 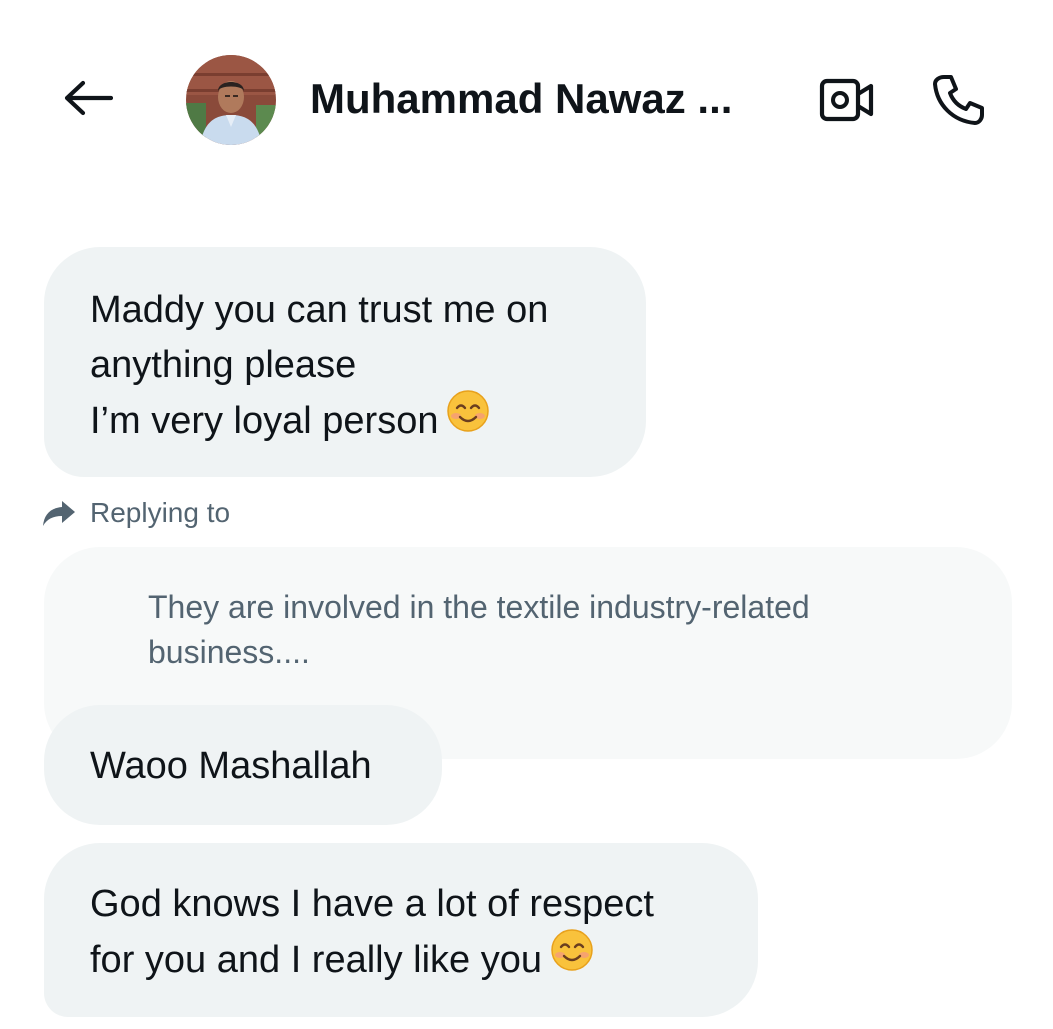 I want to click on message-bubble: Waoo Mashallah, so click(x=243, y=765).